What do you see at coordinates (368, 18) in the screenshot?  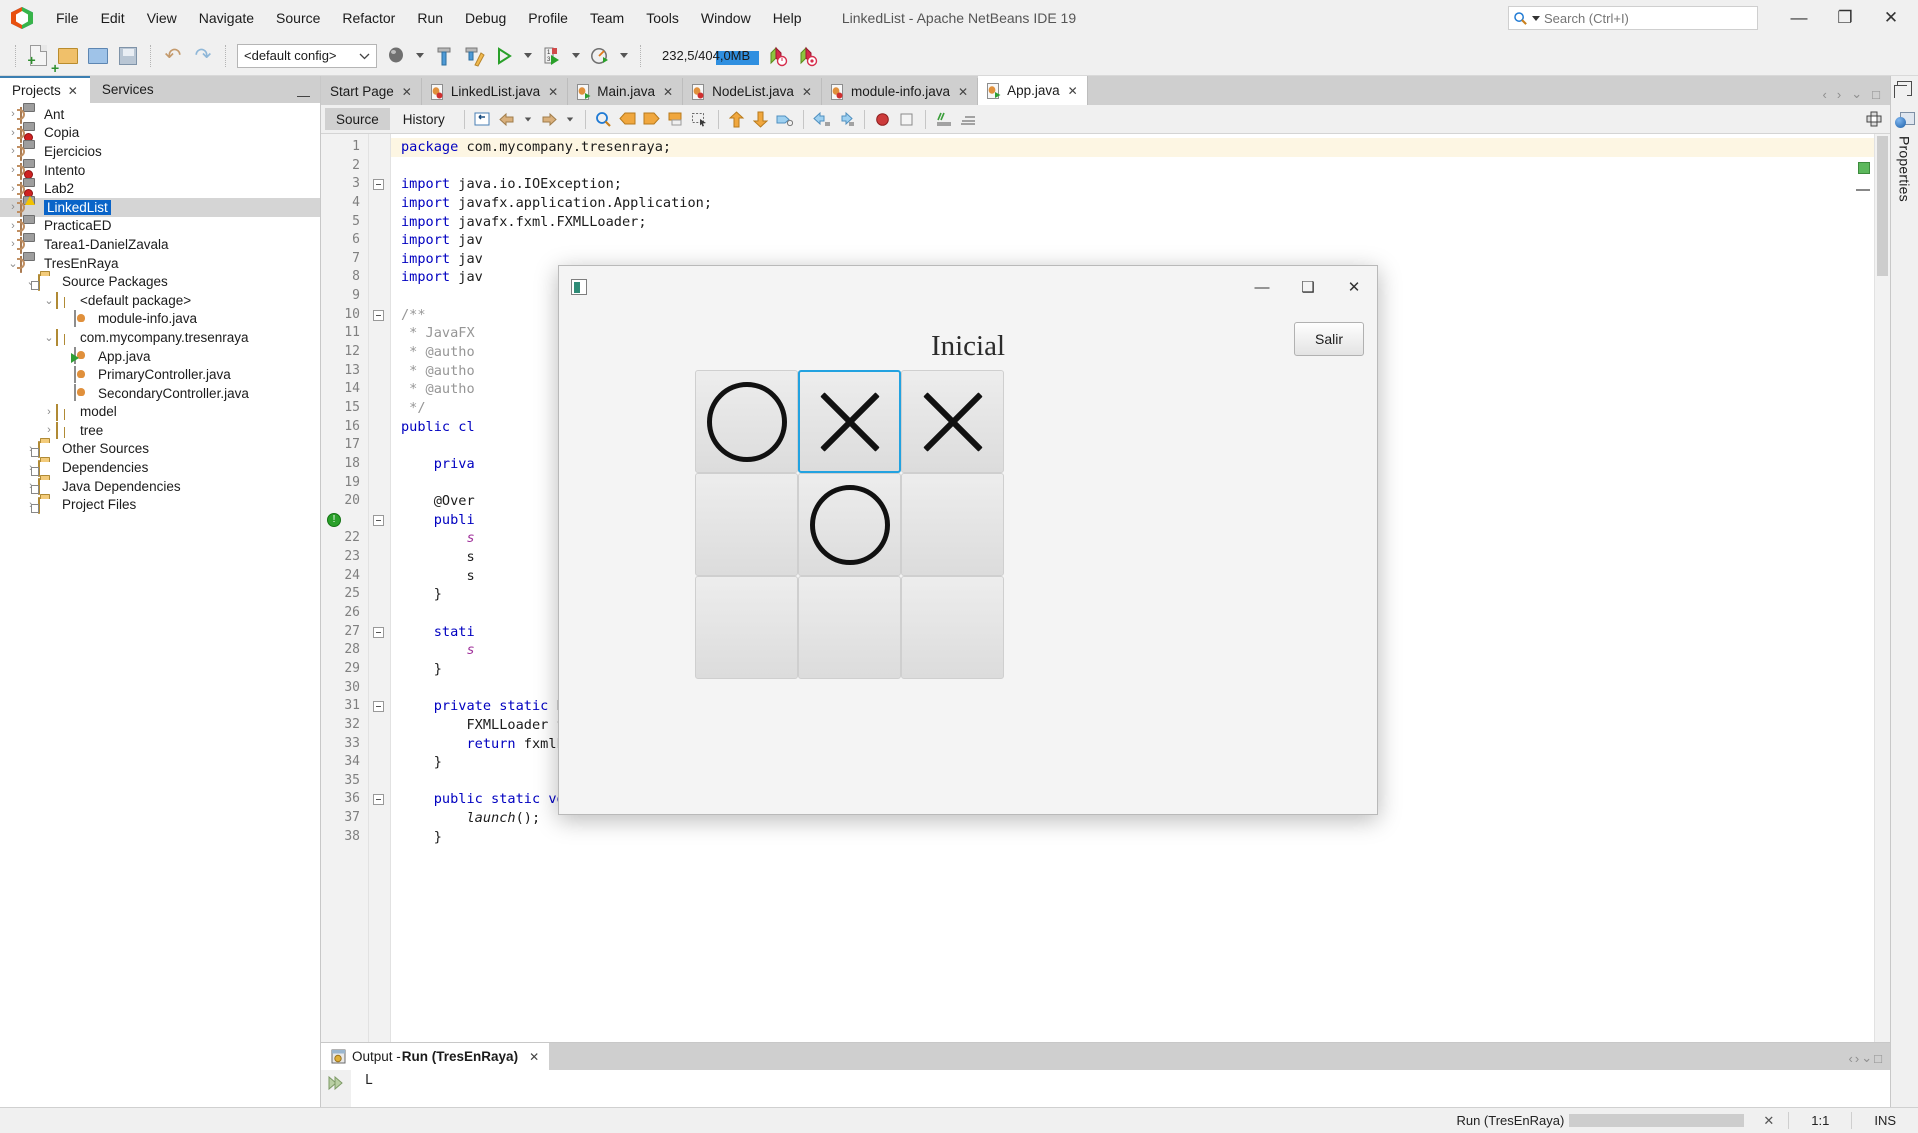 I see `menu-item-refactor: Refactor` at bounding box center [368, 18].